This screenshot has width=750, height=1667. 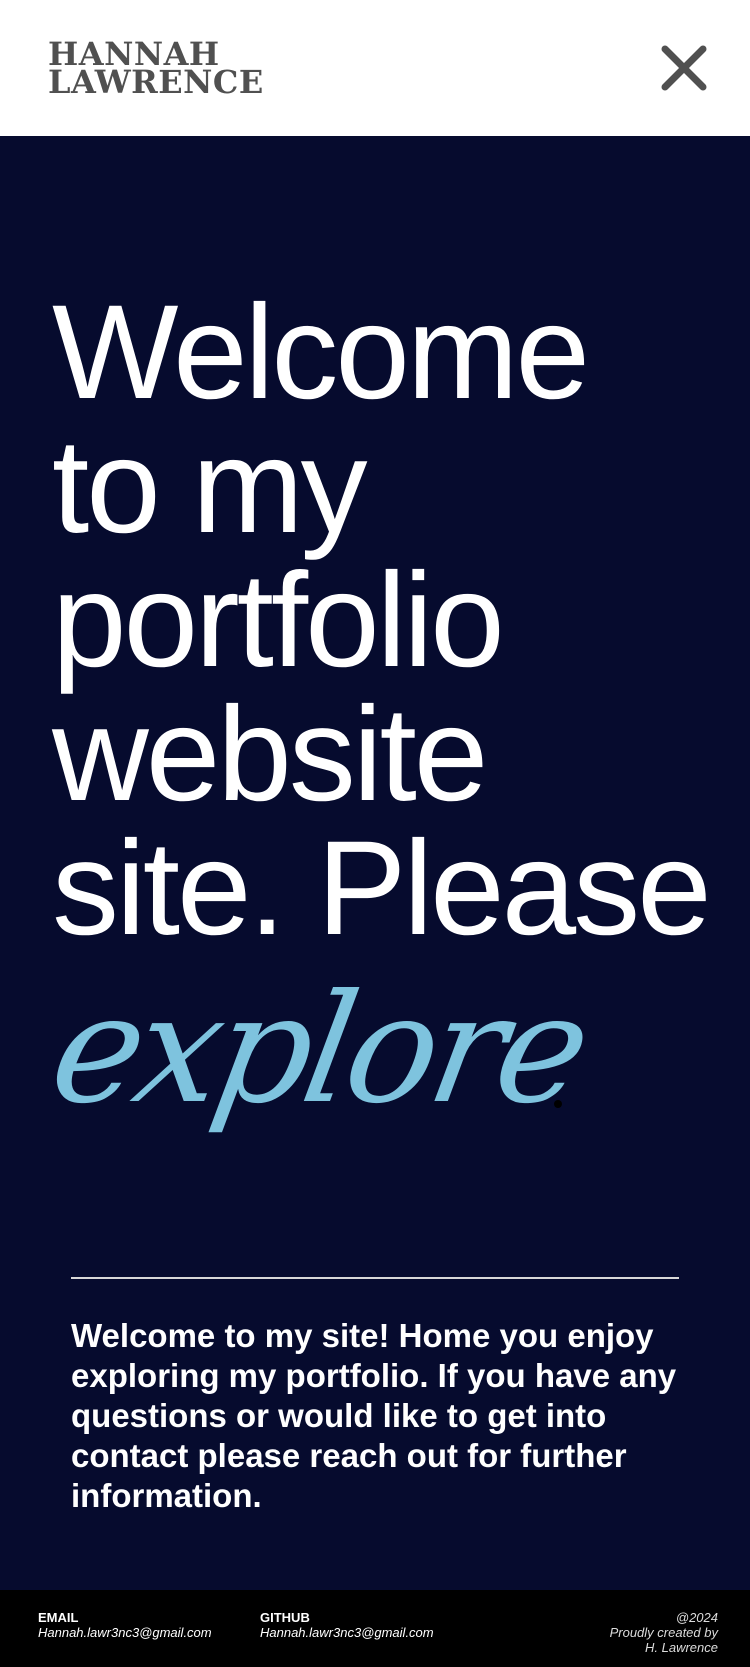 What do you see at coordinates (375, 68) in the screenshot?
I see `site-header: HANNAH LAWRENCE` at bounding box center [375, 68].